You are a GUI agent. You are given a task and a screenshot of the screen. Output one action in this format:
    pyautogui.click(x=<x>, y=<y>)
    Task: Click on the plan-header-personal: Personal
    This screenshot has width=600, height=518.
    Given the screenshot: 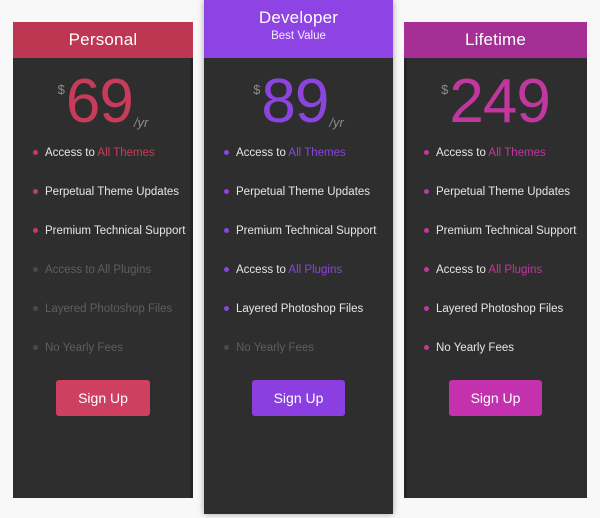 What is the action you would take?
    pyautogui.click(x=103, y=40)
    